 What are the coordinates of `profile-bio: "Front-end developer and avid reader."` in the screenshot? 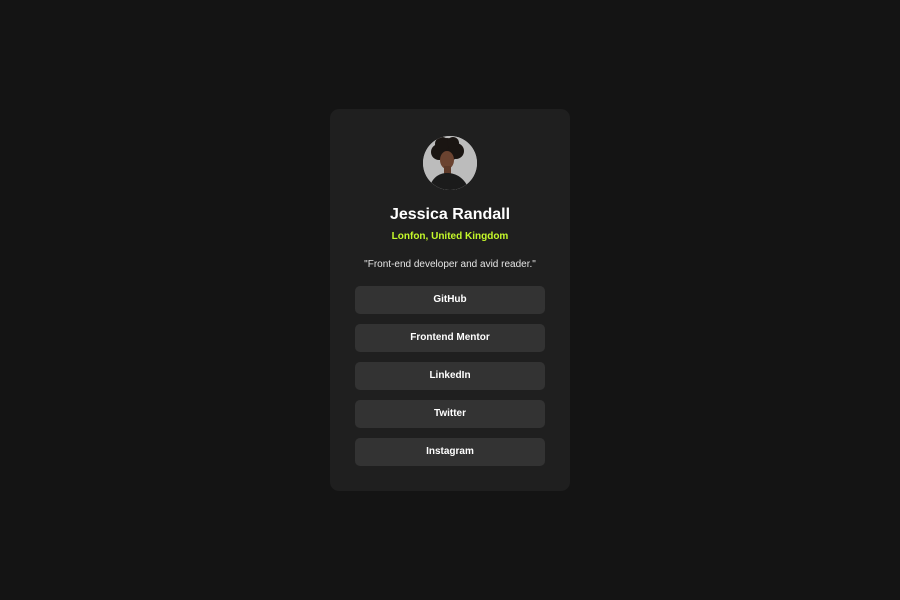 It's located at (450, 264).